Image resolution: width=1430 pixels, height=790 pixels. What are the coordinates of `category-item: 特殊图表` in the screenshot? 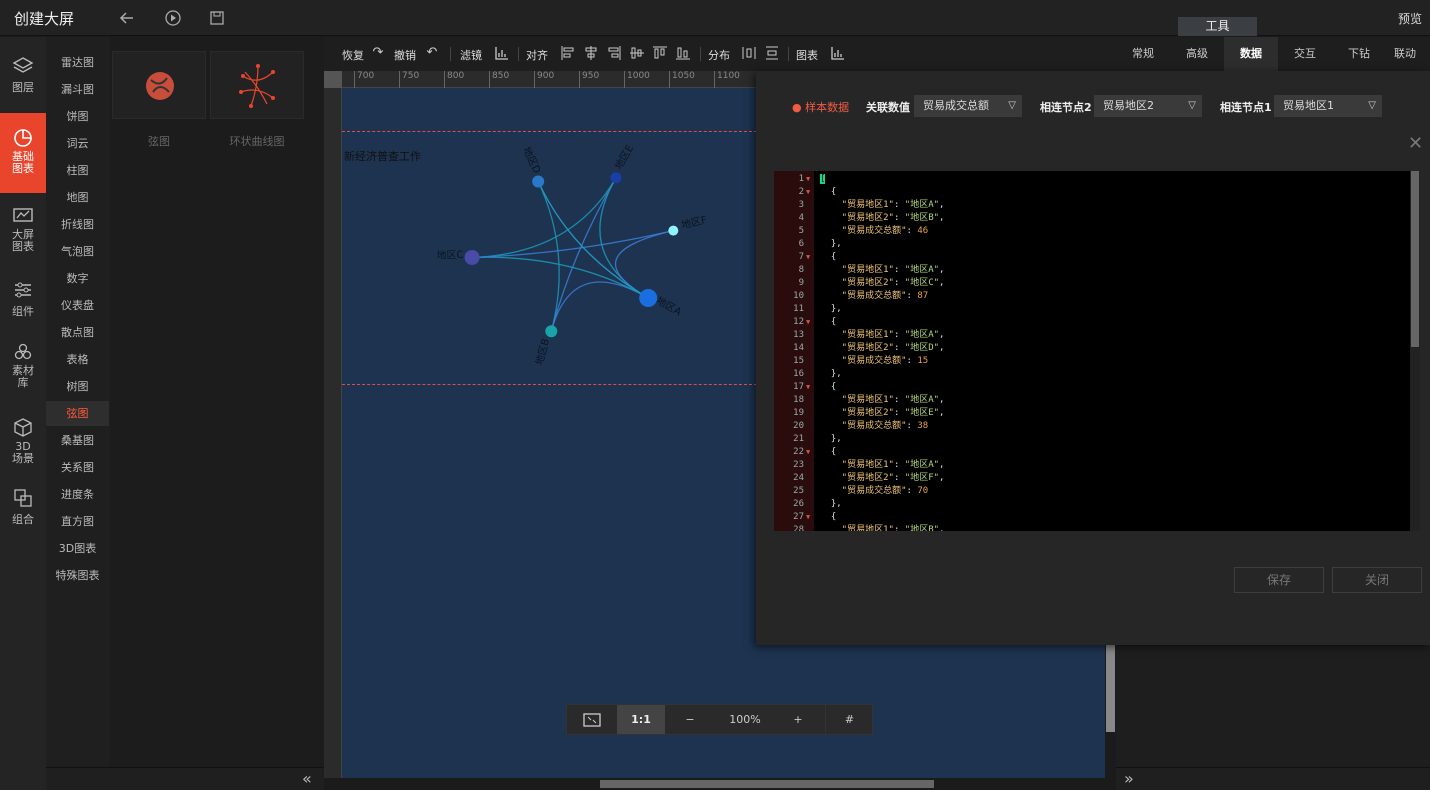 It's located at (77, 575).